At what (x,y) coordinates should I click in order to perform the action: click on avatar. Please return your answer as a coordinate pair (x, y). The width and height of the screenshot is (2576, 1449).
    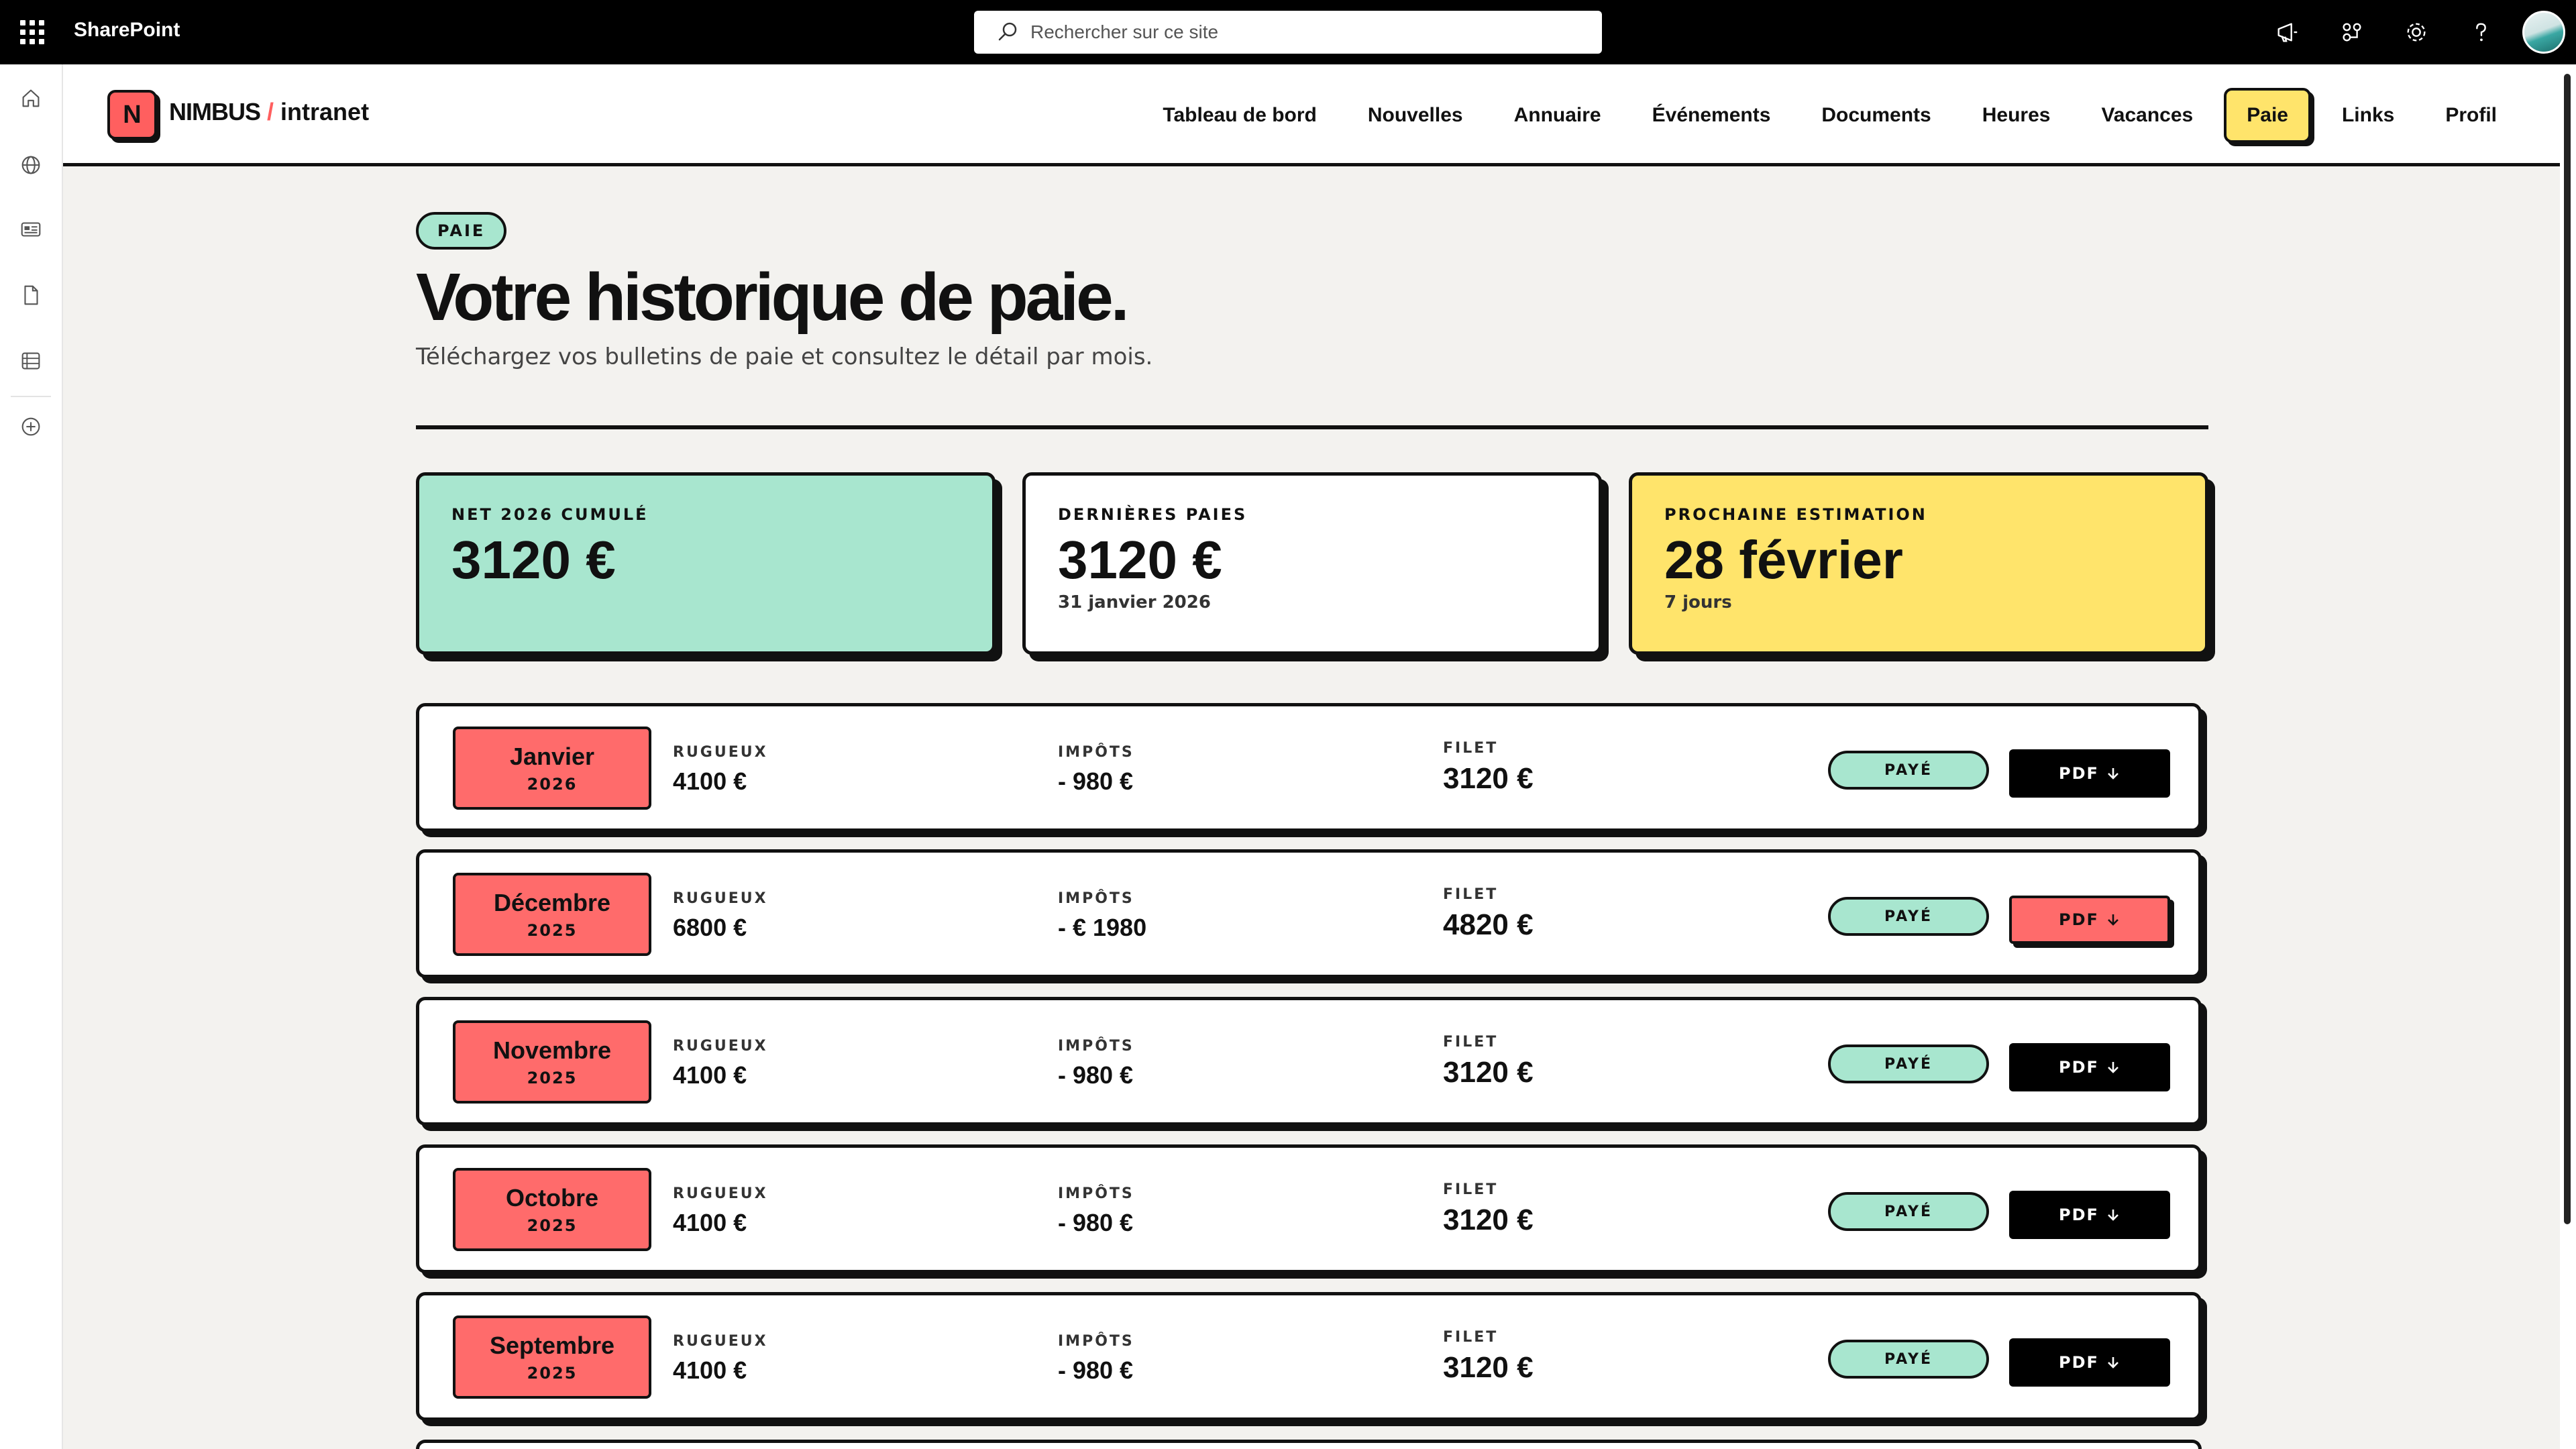
    Looking at the image, I should click on (2543, 32).